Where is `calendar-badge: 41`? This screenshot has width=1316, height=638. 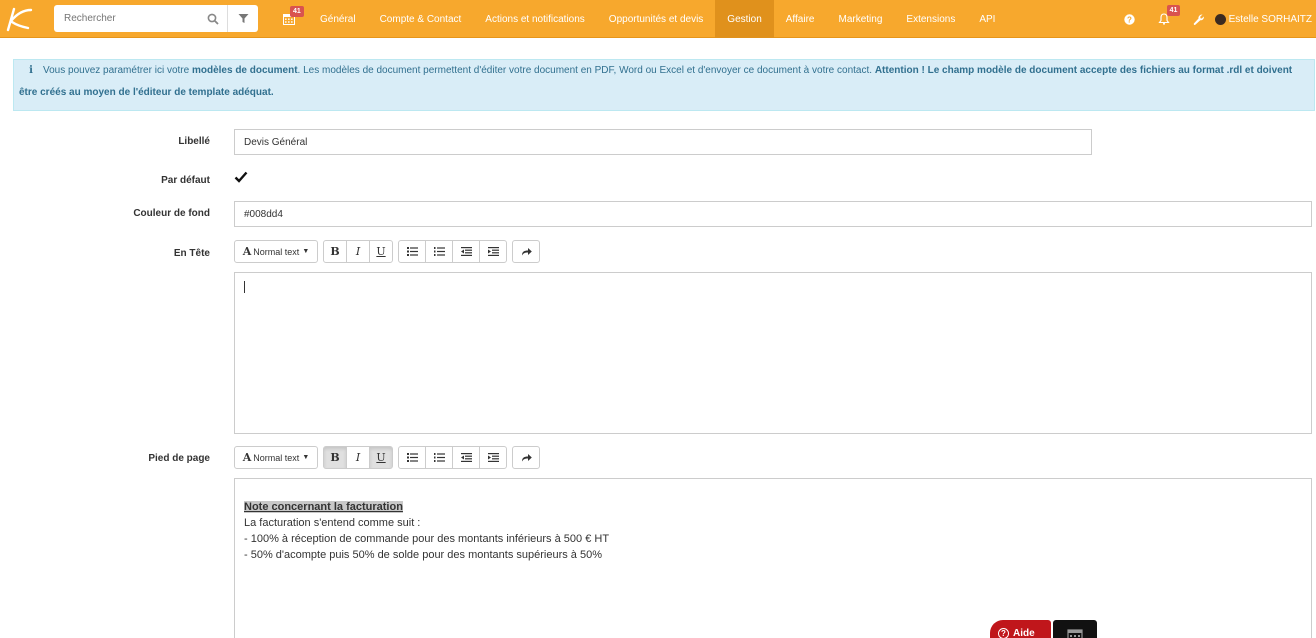
calendar-badge: 41 is located at coordinates (297, 11).